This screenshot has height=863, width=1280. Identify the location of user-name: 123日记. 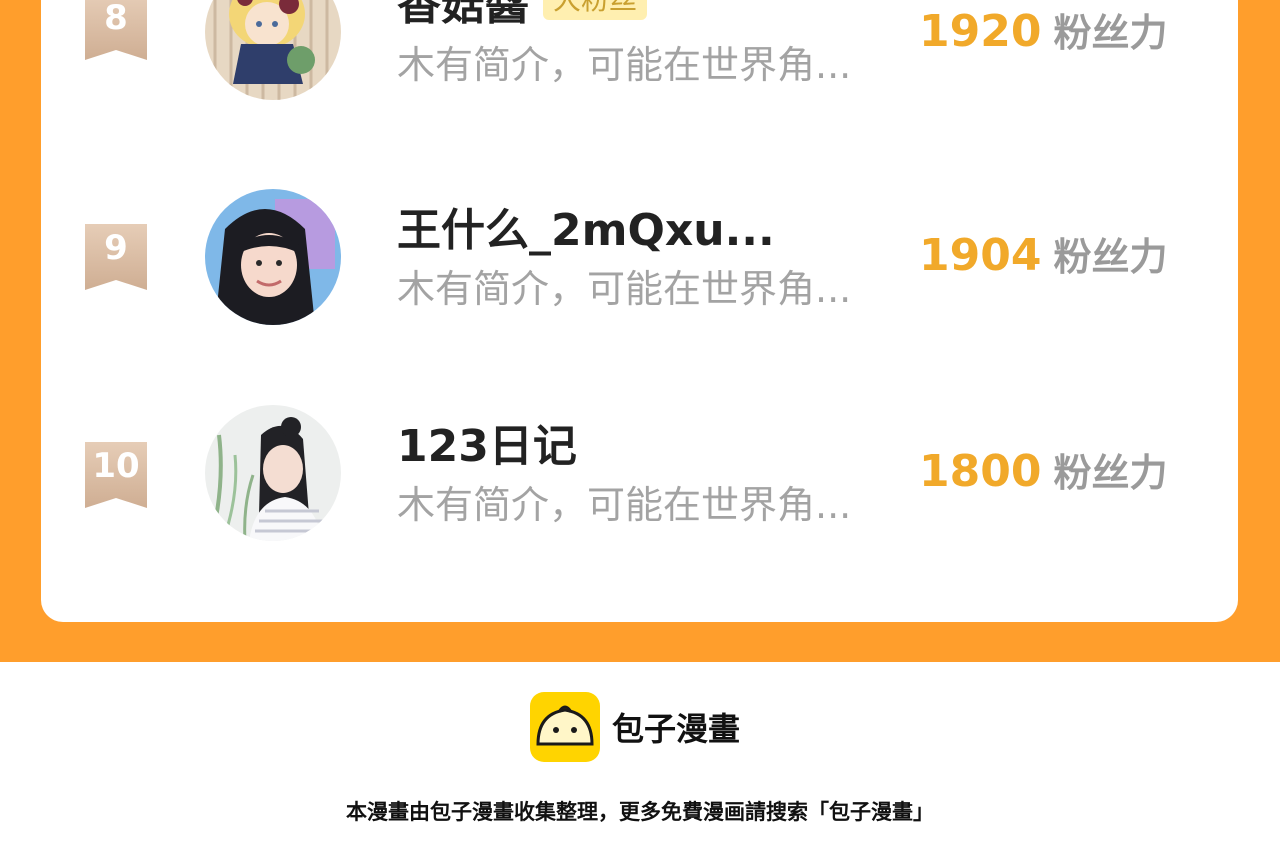
(487, 442).